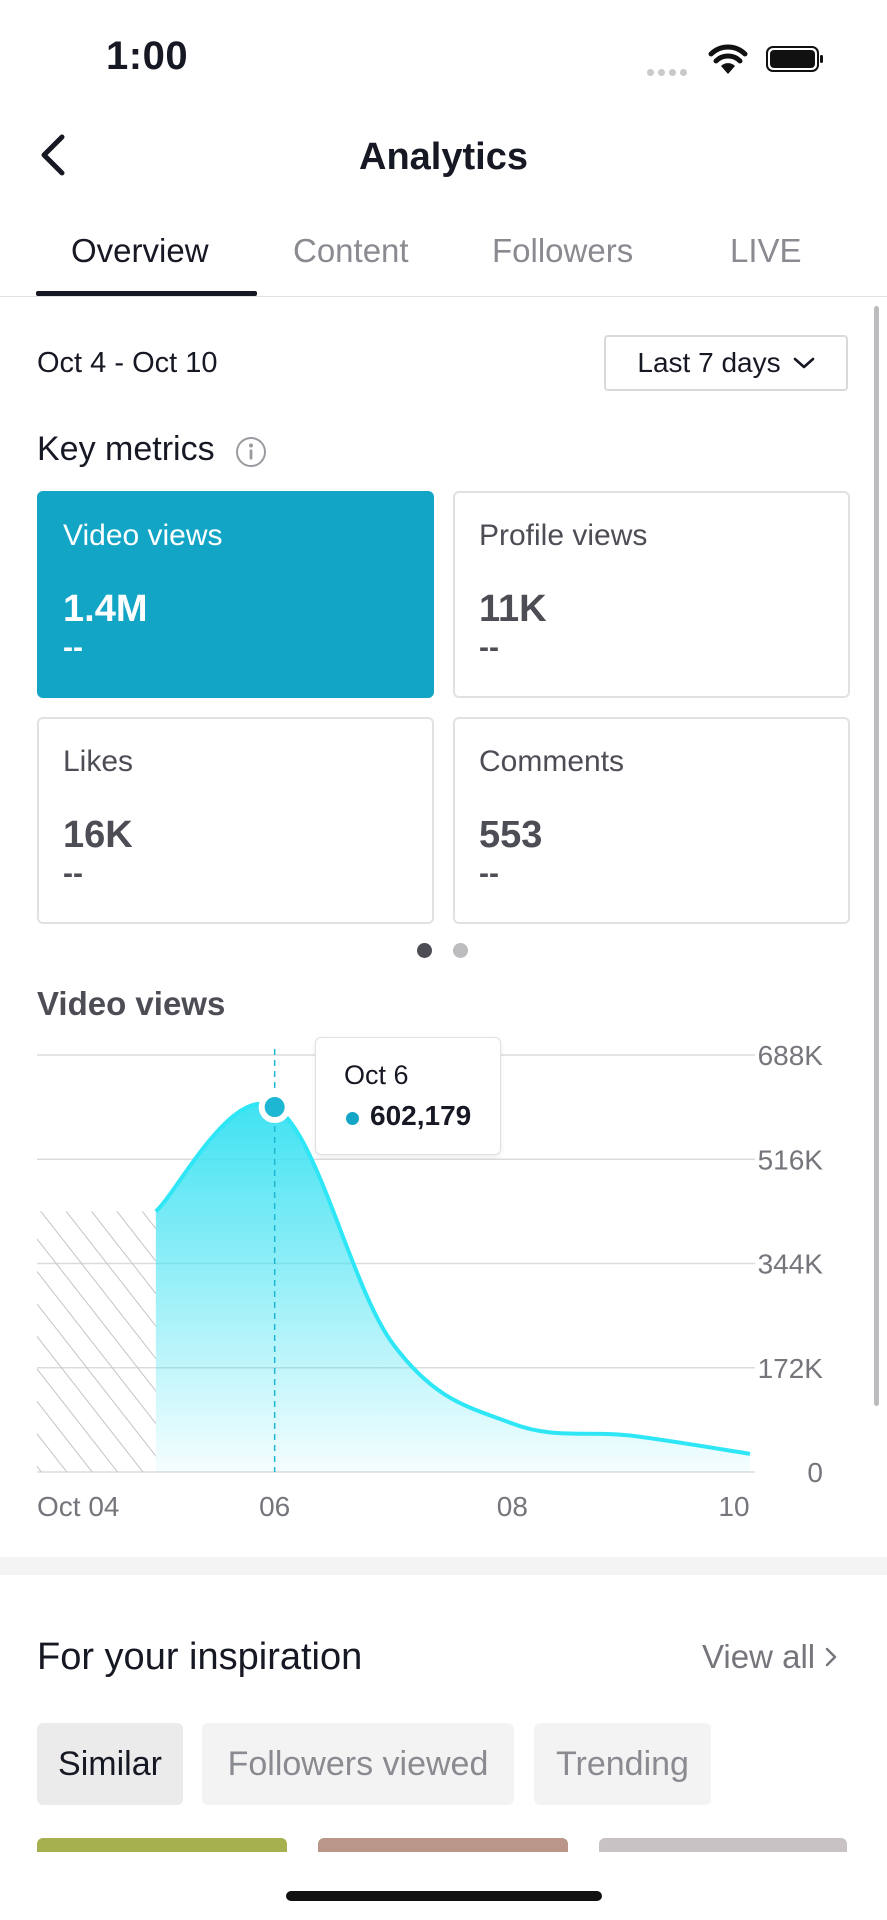  I want to click on key-metrics-heading: Key metrics, so click(126, 449).